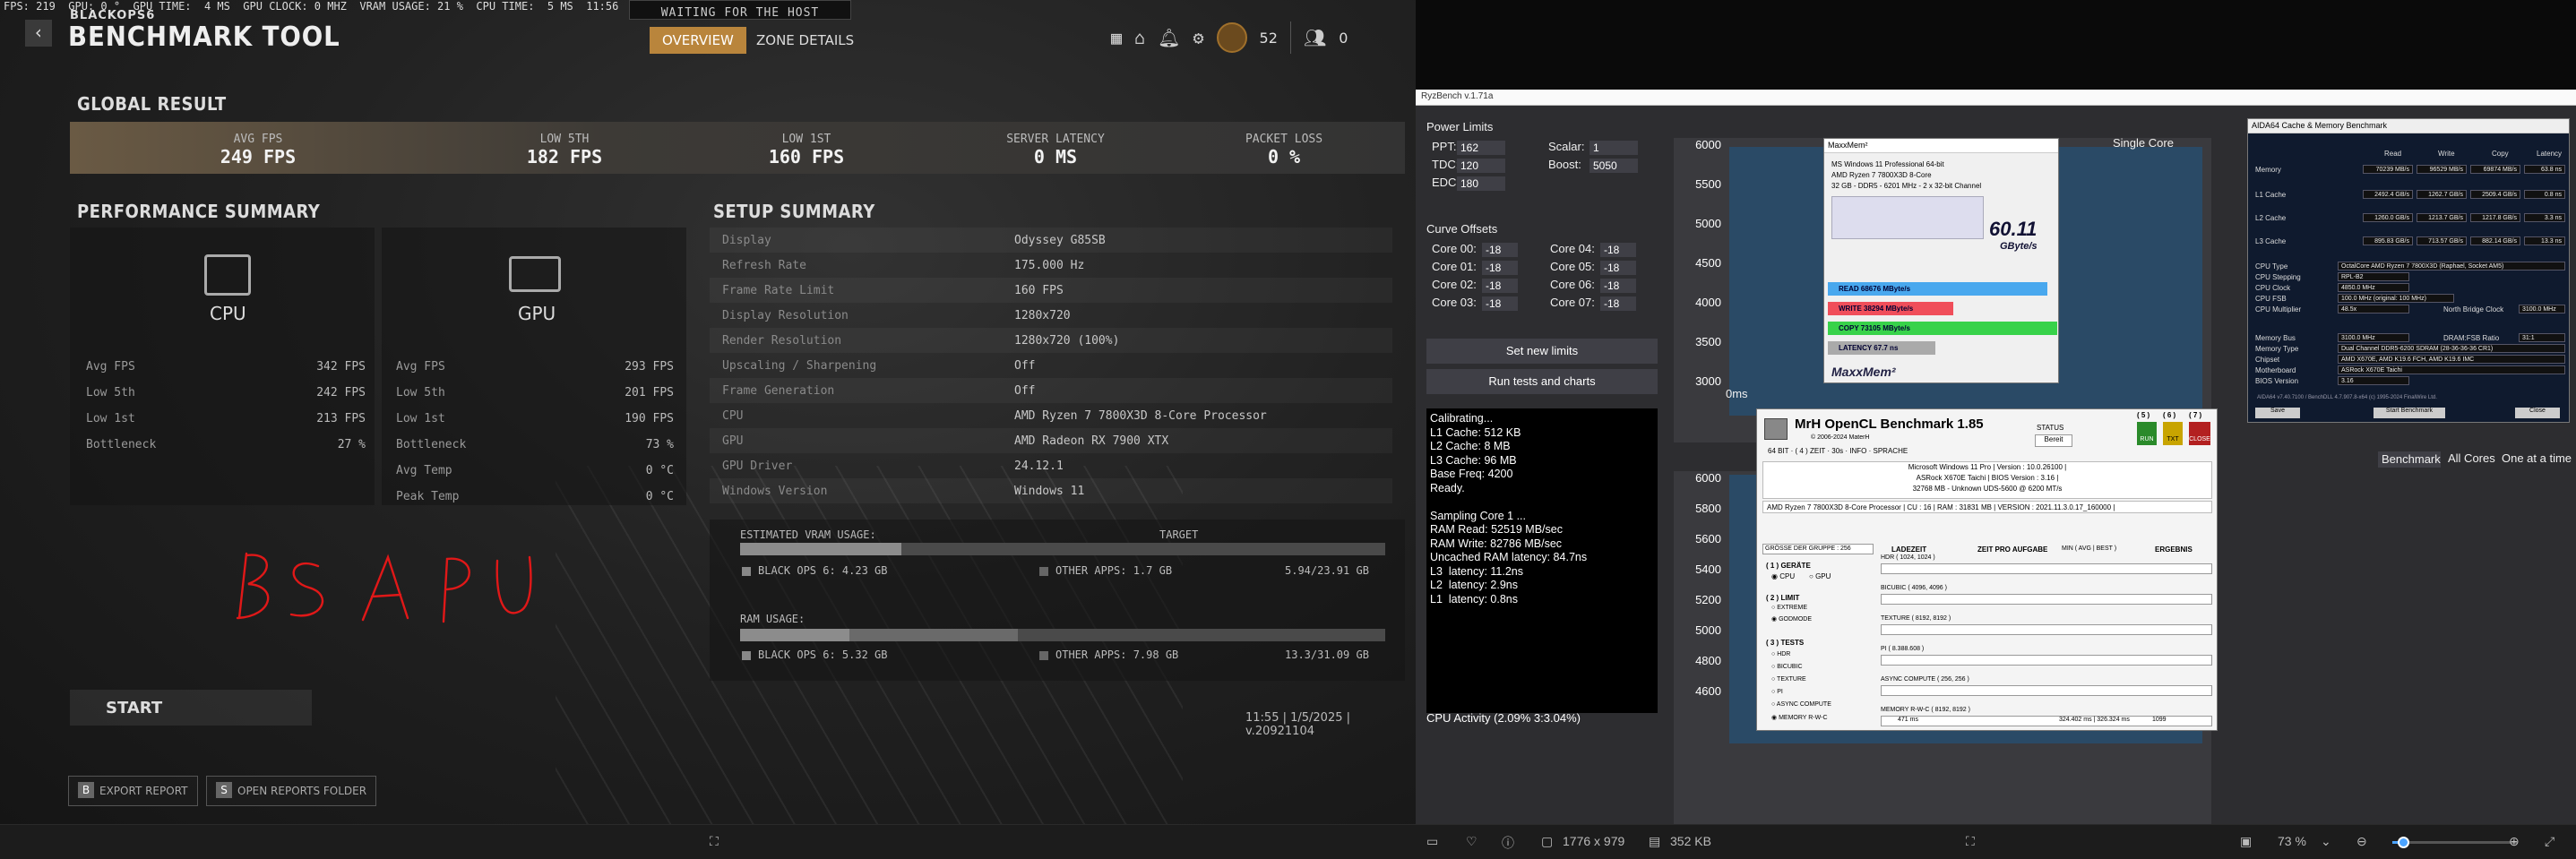 The image size is (2576, 859). Describe the element at coordinates (1039, 290) in the screenshot. I see `row-value: 160 FPS` at that location.